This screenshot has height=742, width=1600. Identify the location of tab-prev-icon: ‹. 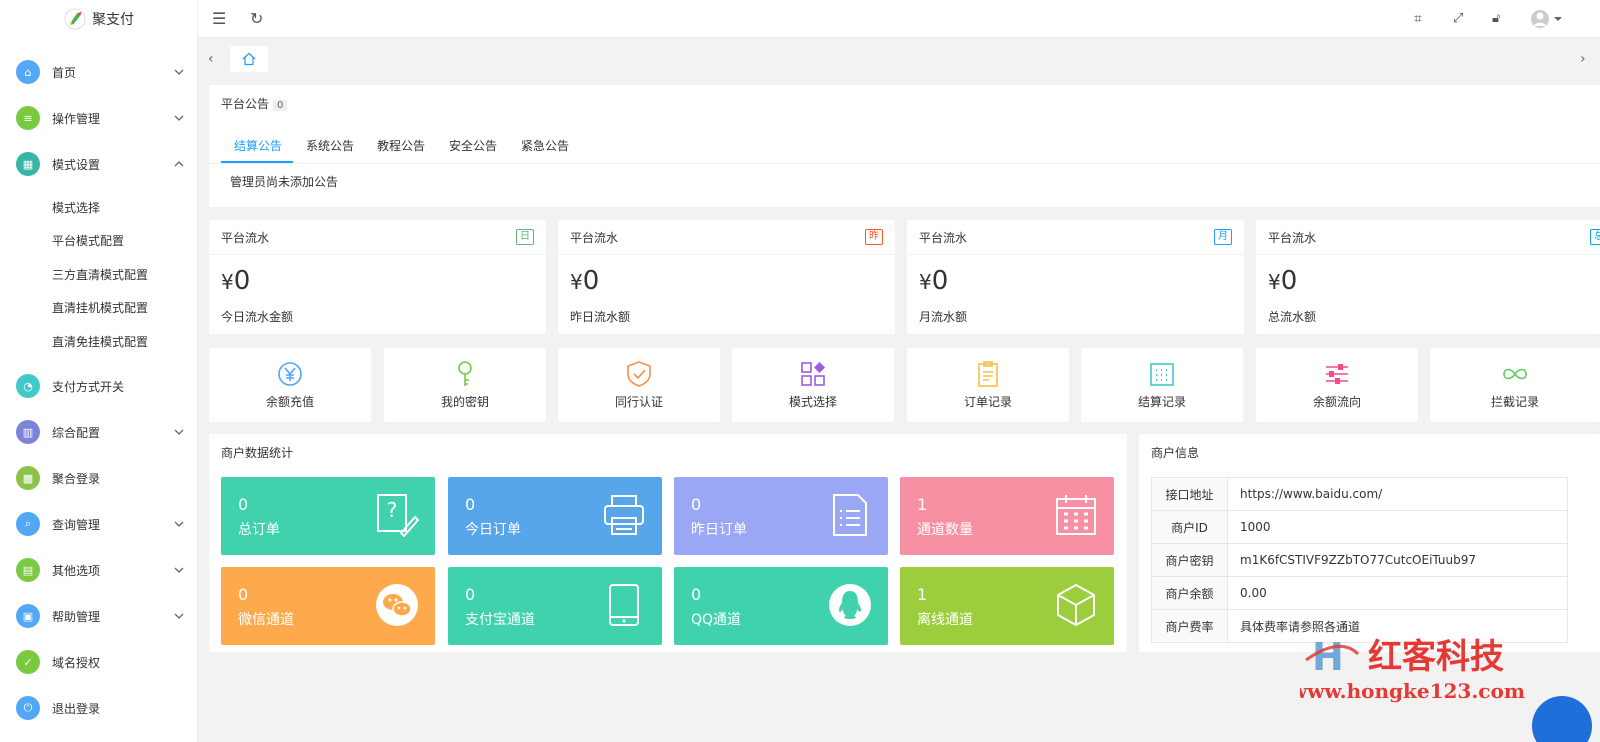
(211, 59).